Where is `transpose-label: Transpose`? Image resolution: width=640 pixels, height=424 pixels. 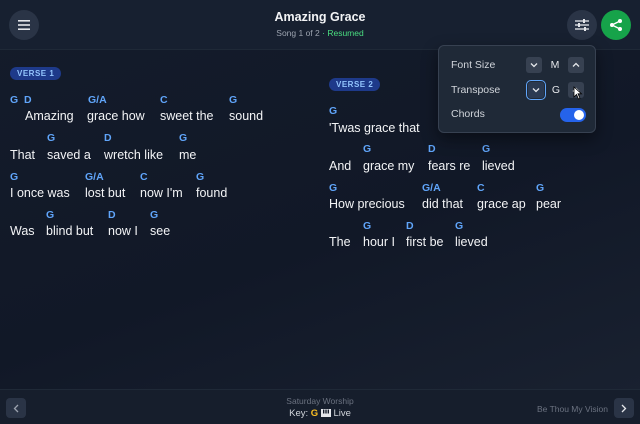 transpose-label: Transpose is located at coordinates (476, 90).